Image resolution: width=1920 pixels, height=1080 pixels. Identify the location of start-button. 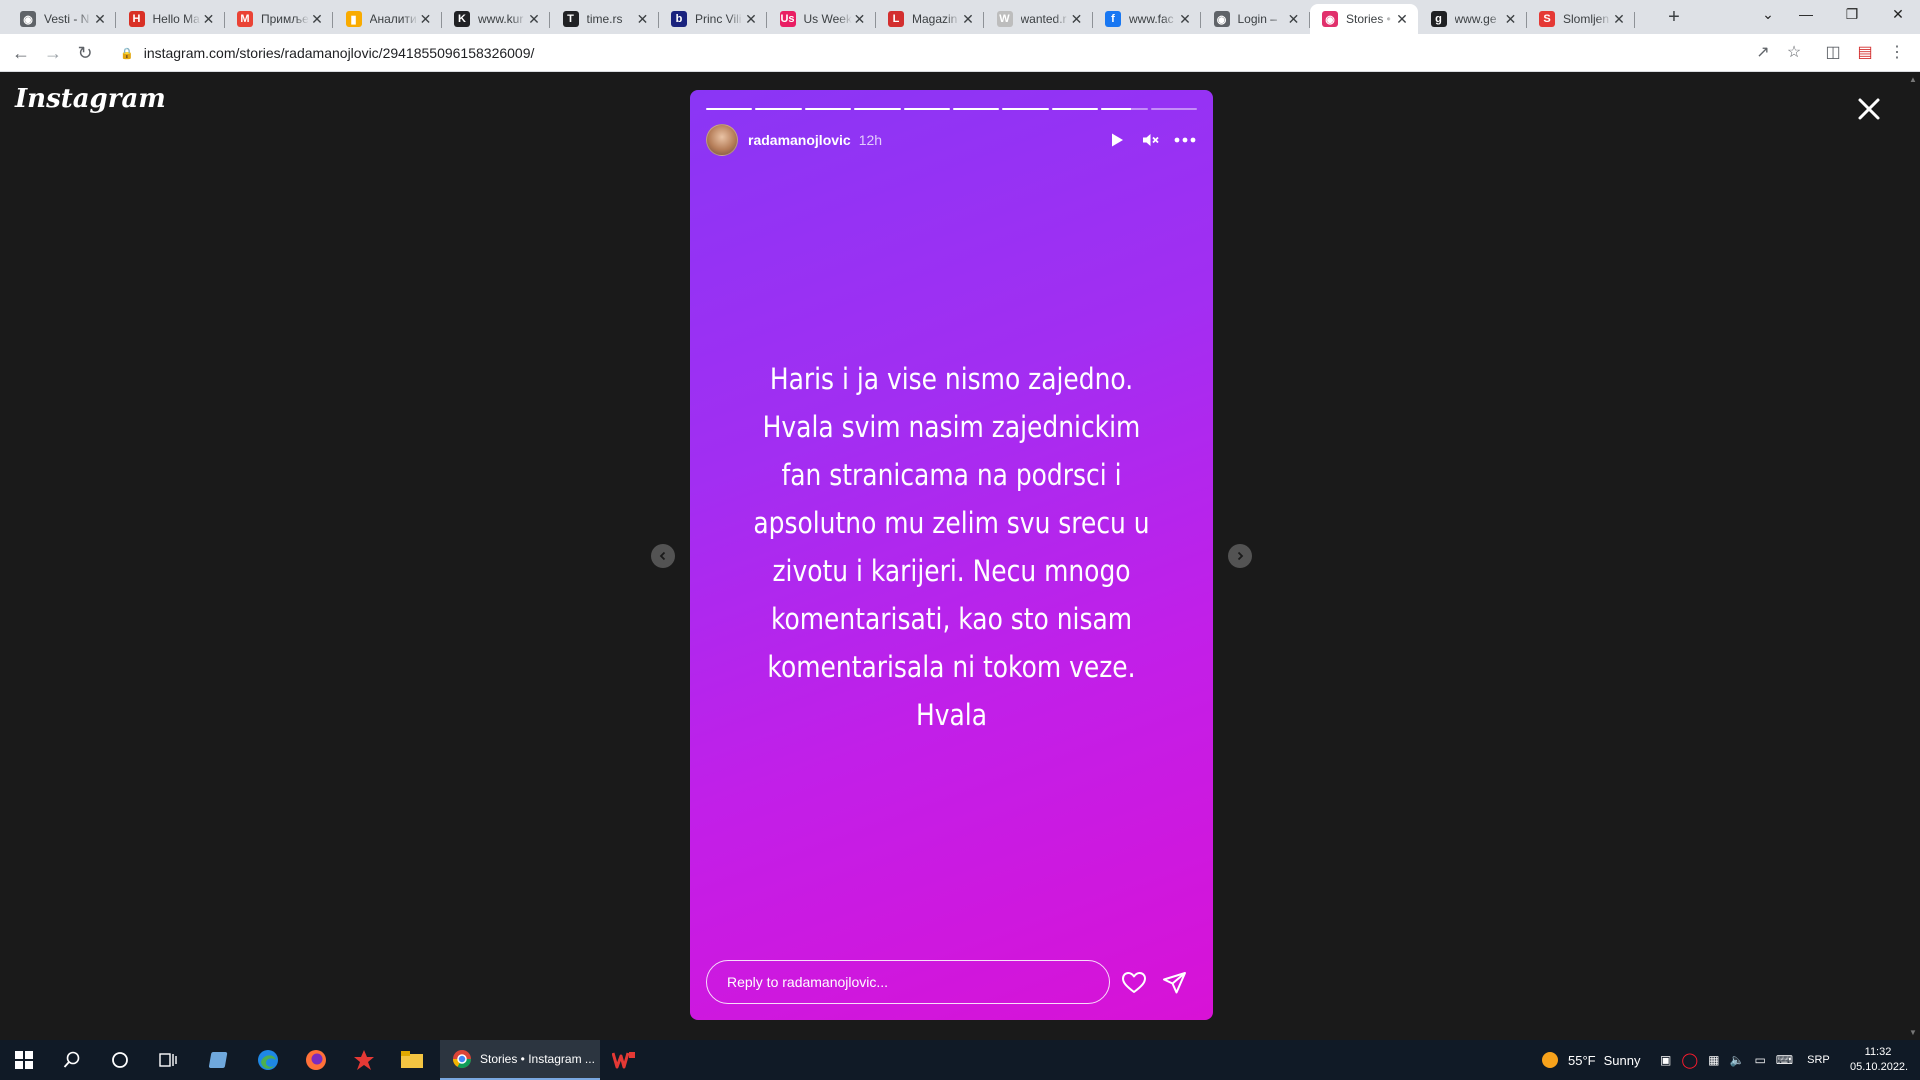
(24, 1060).